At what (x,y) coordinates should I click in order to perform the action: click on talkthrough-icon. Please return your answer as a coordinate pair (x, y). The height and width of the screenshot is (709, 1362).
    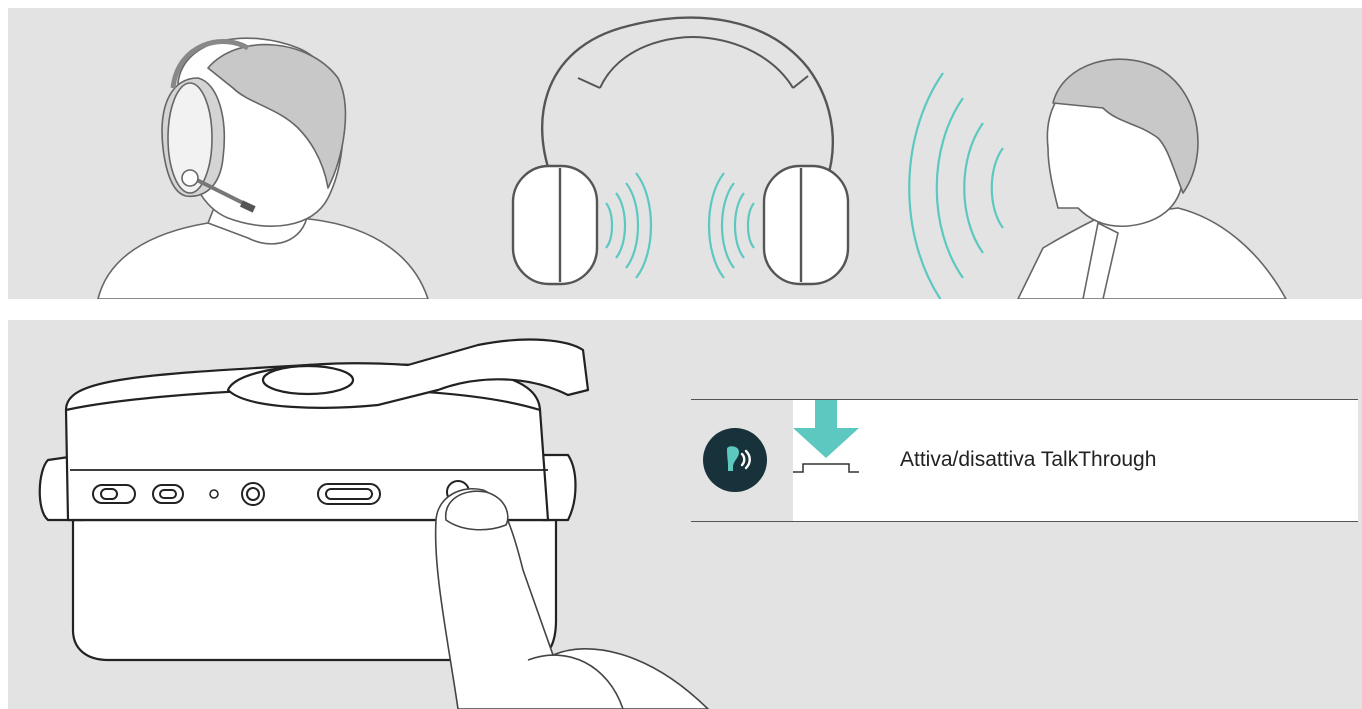
    Looking at the image, I should click on (735, 460).